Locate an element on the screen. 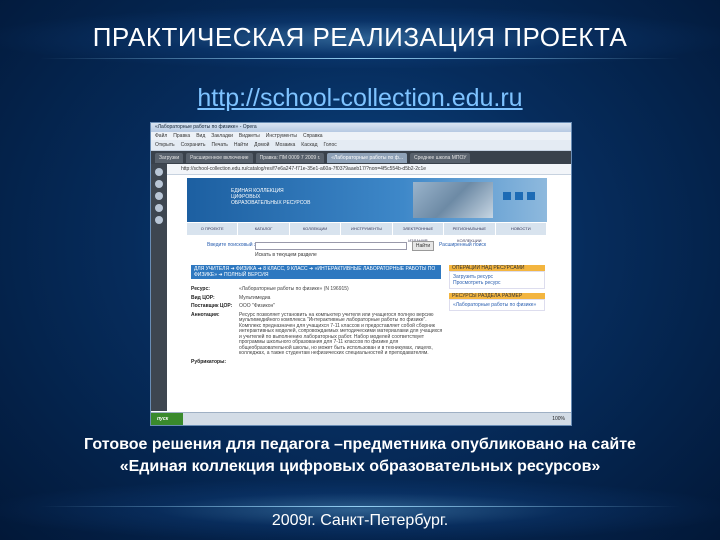 The height and width of the screenshot is (540, 720). start-button: пуск is located at coordinates (167, 419).